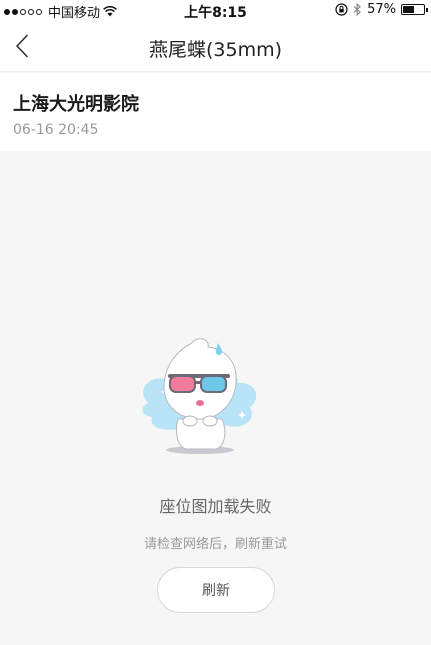 The height and width of the screenshot is (645, 431). Describe the element at coordinates (215, 112) in the screenshot. I see `cinema-info: 上海大光明影院 06-16 20:45` at that location.